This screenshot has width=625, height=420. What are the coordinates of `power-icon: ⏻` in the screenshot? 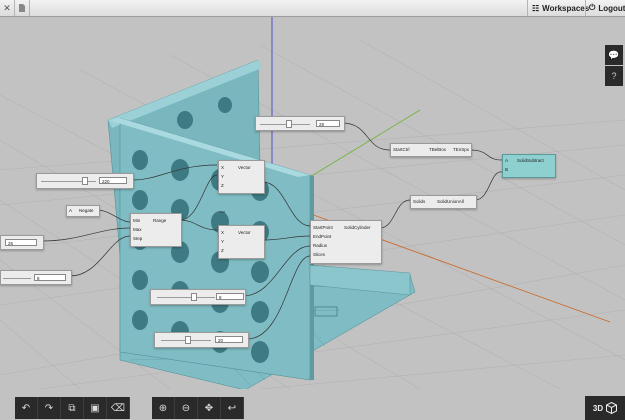 It's located at (592, 7).